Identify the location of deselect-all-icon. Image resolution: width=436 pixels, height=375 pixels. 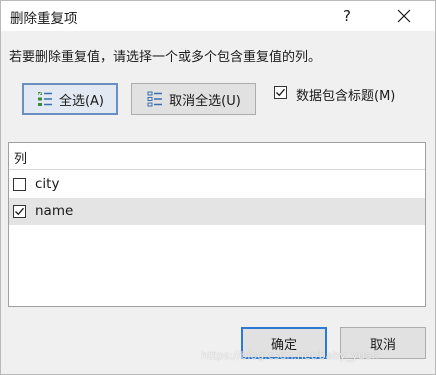
(155, 99).